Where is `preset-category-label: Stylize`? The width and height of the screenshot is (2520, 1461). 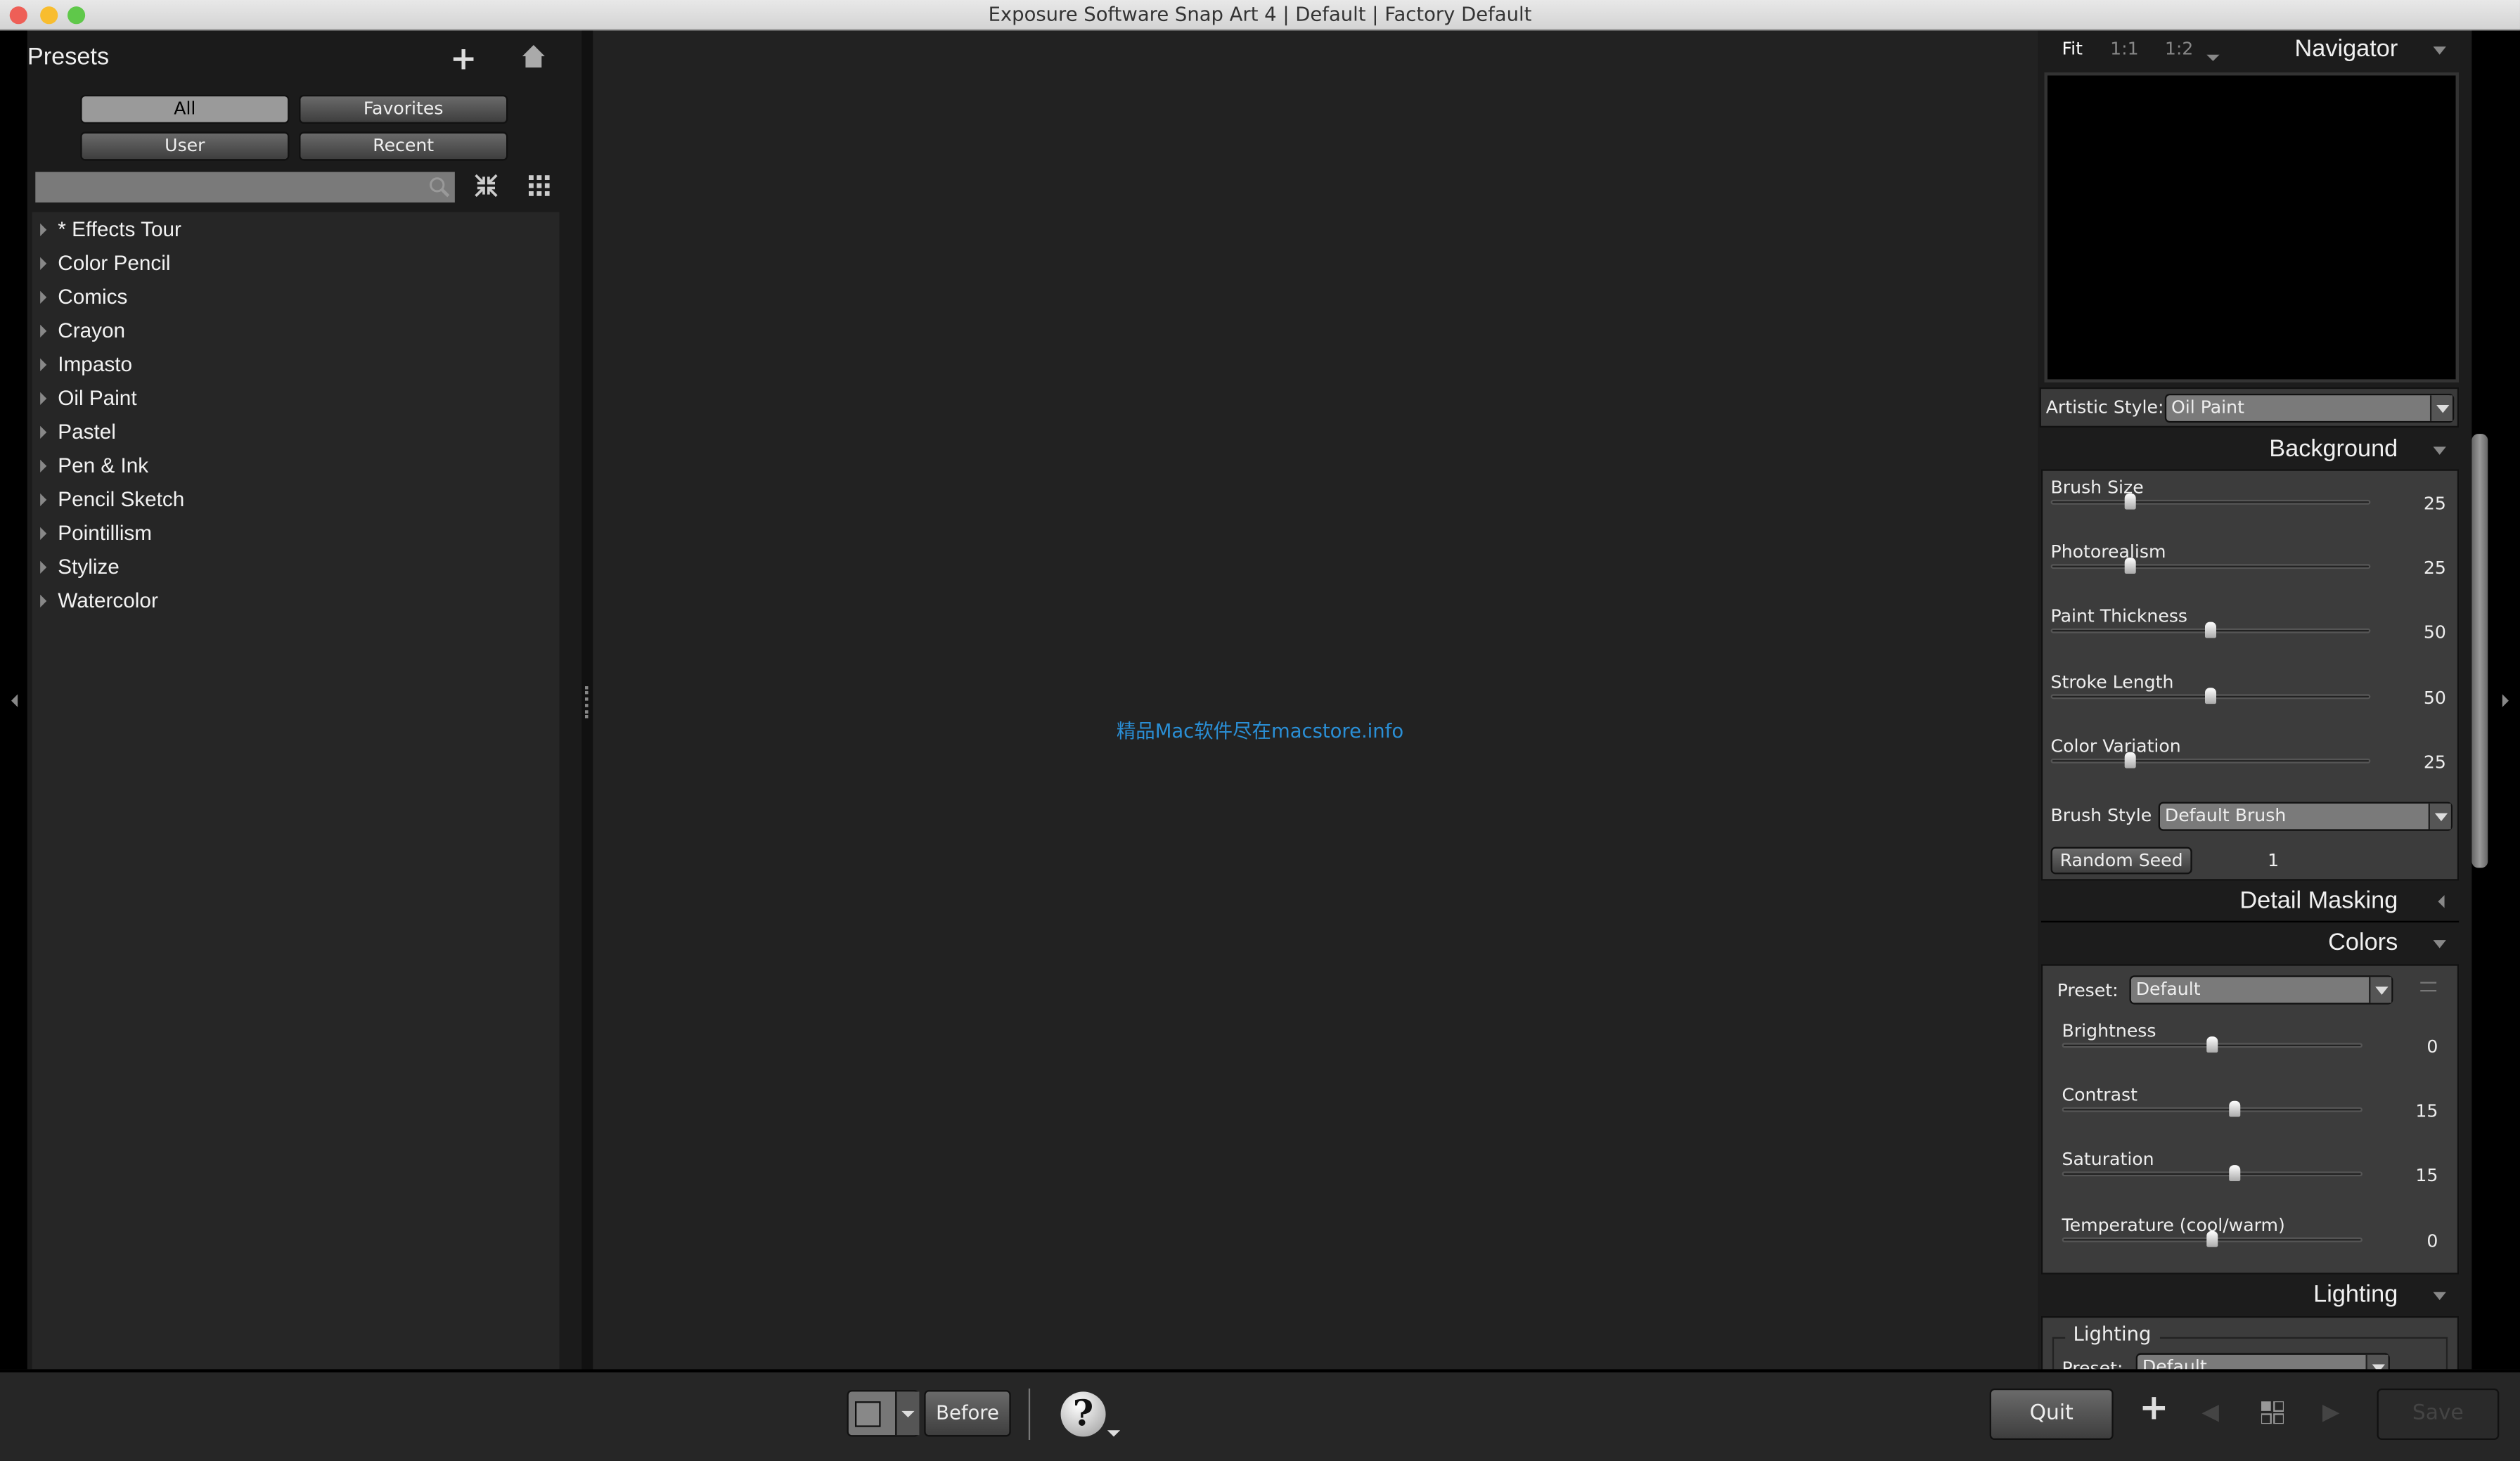
preset-category-label: Stylize is located at coordinates (89, 566).